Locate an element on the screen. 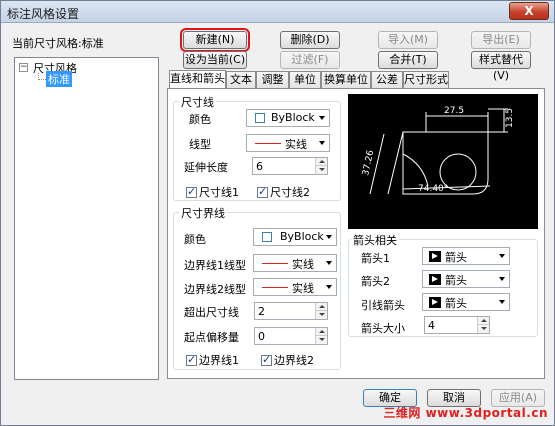 Image resolution: width=555 pixels, height=426 pixels. delete-button: 删除(D) is located at coordinates (310, 40).